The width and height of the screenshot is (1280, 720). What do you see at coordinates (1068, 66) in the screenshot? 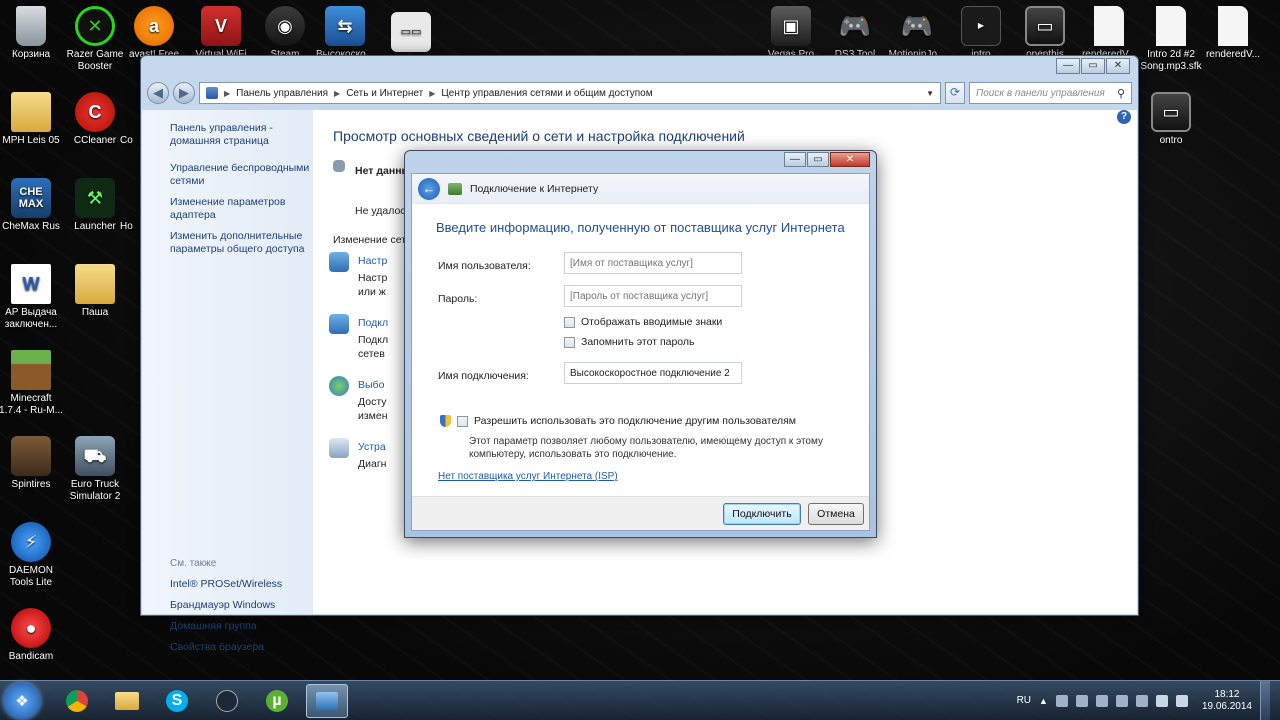
I see `minimize-button: —` at bounding box center [1068, 66].